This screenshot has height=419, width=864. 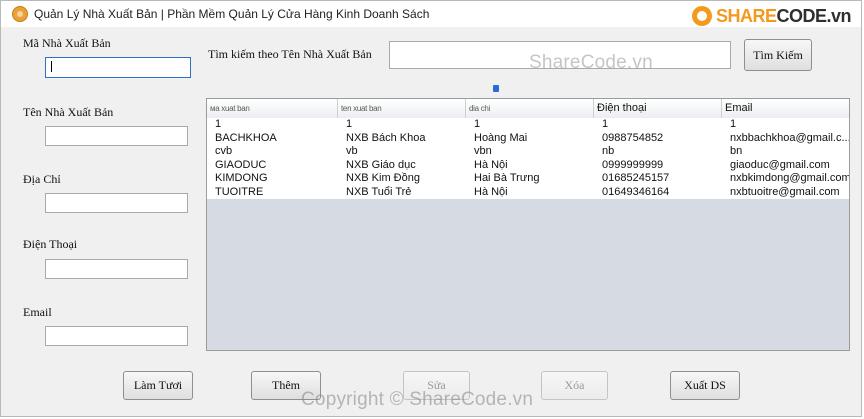 I want to click on cell-ten: NXB Tuổi Trẻ, so click(x=379, y=191).